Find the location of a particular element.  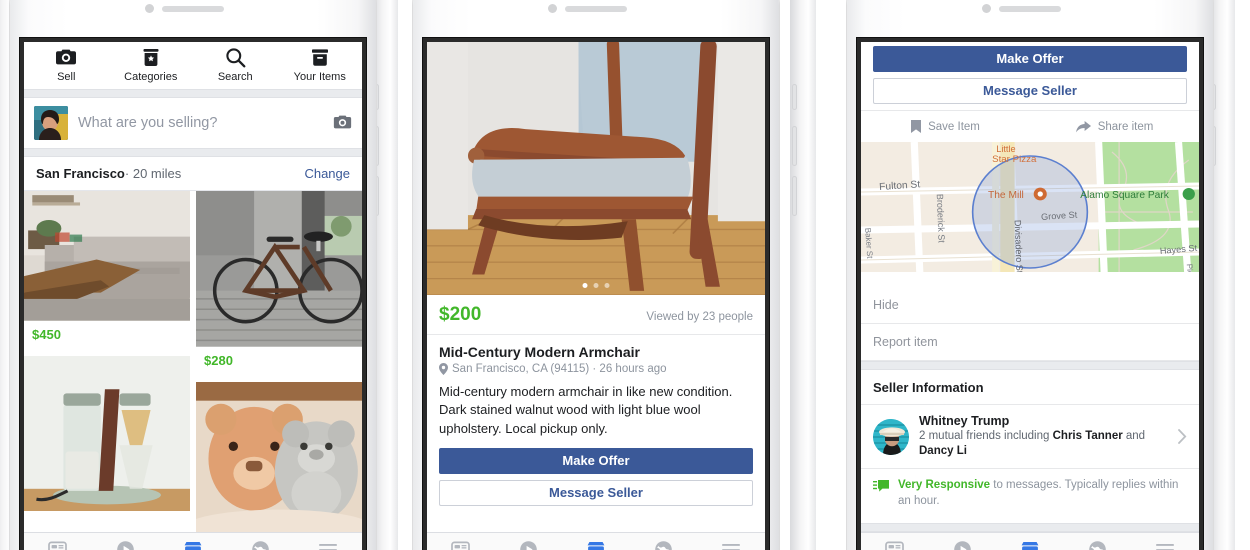

sell-composer: What are you selling? is located at coordinates (193, 123).